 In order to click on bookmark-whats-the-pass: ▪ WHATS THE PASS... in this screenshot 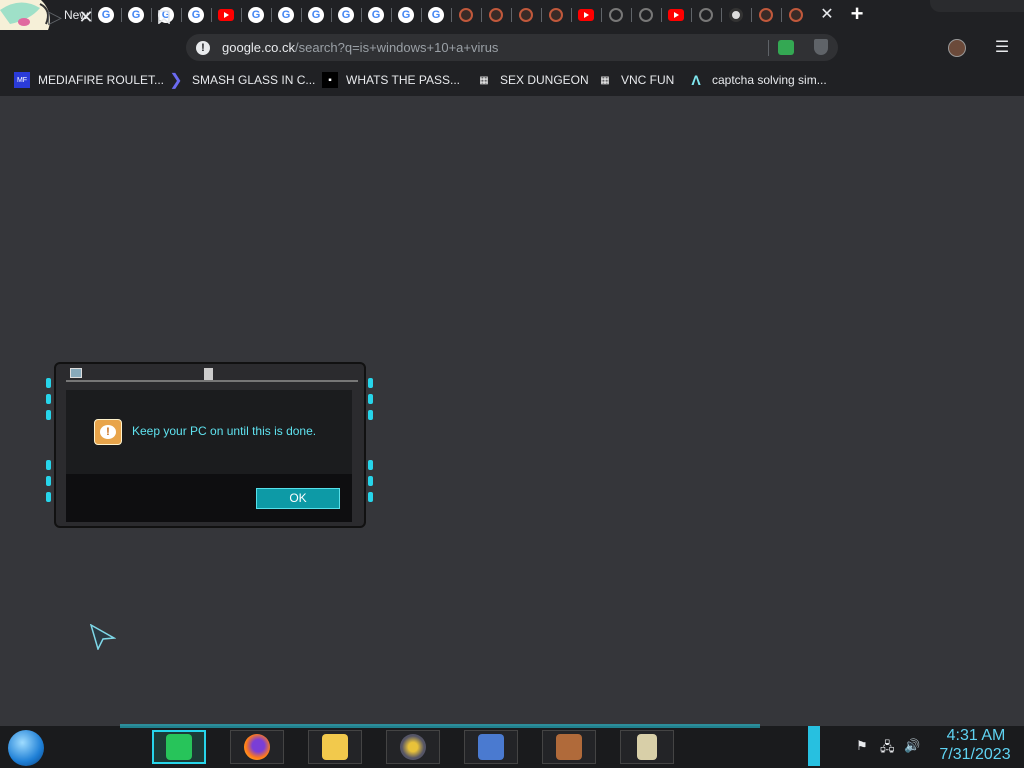, I will do `click(391, 80)`.